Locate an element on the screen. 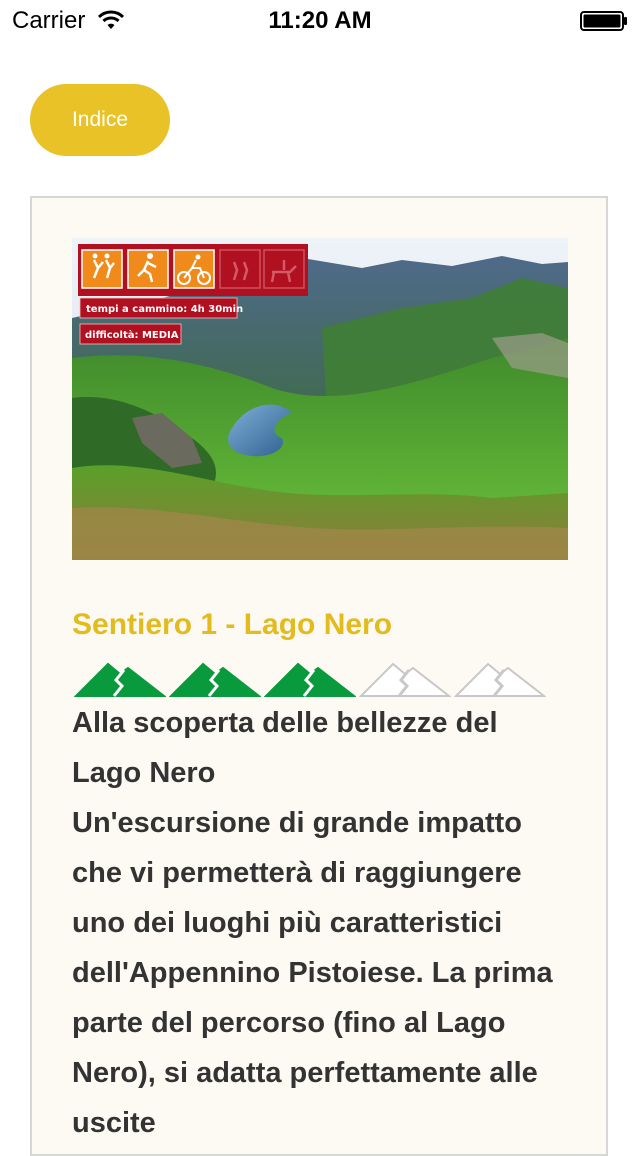 The image size is (640, 1156). walking-time-label: tempi a cammino: 4h 30min is located at coordinates (164, 309).